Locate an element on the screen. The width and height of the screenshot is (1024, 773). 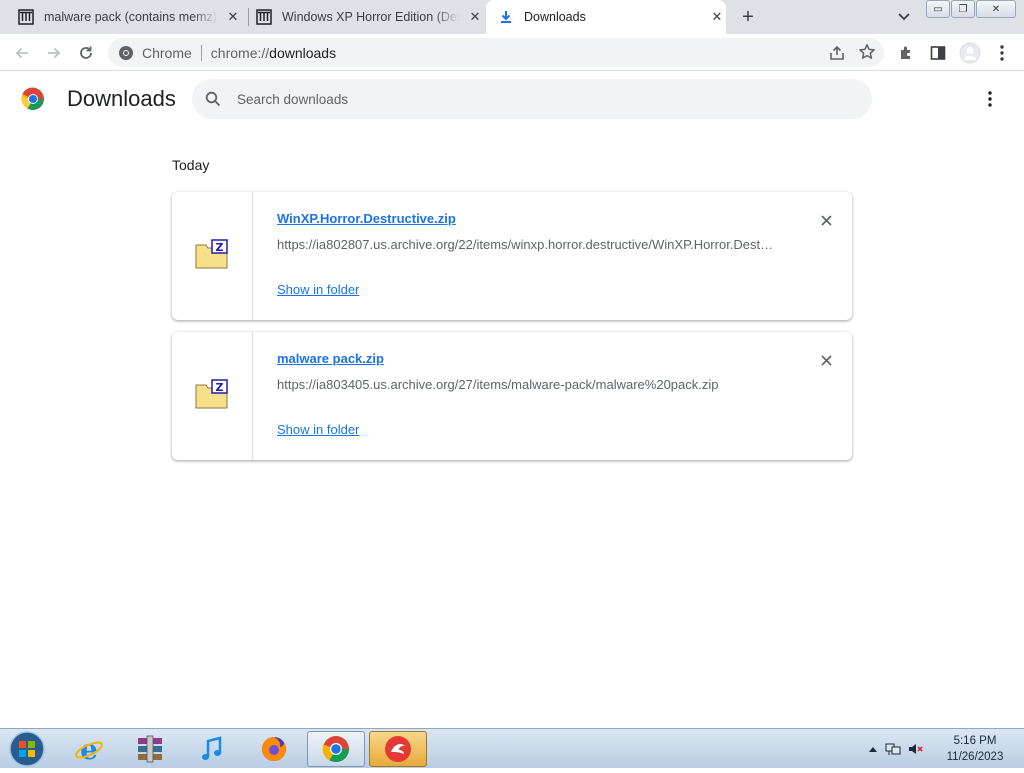
windows-taskbar: e 5:16 PM 11/26/2023 is located at coordinates (512, 748).